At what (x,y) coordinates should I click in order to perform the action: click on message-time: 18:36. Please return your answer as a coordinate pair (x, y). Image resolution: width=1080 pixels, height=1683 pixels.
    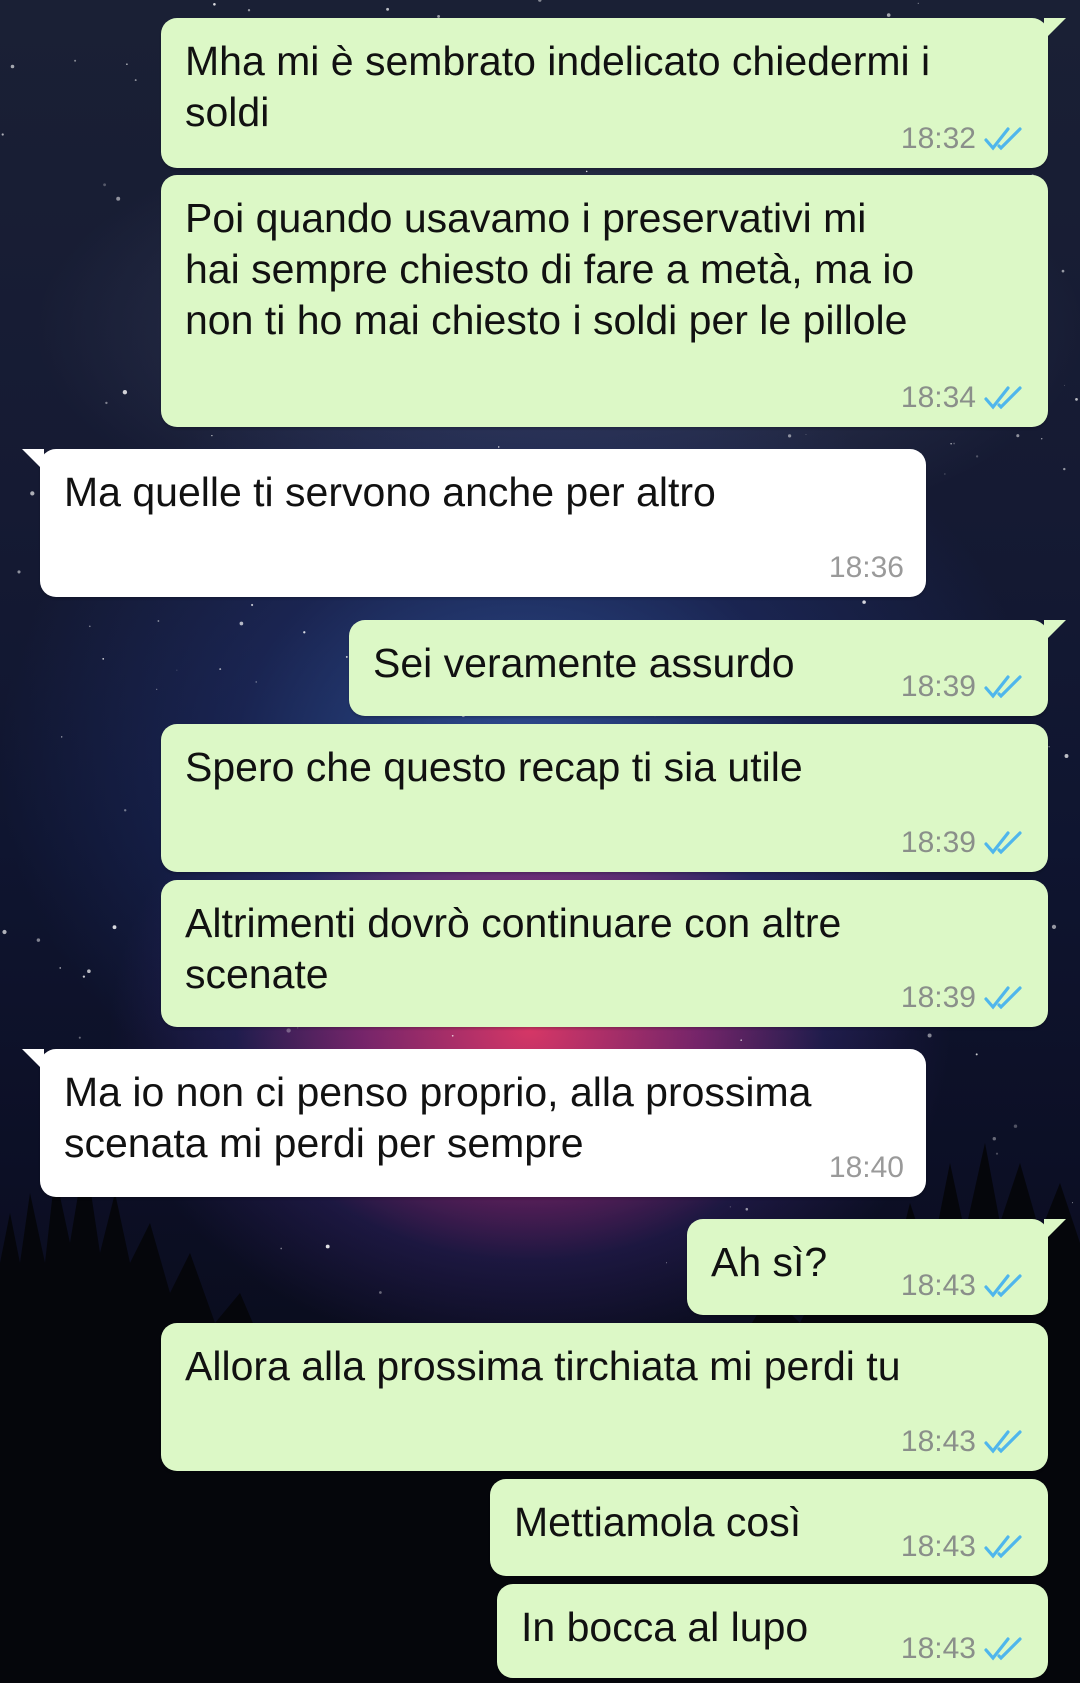
    Looking at the image, I should click on (866, 567).